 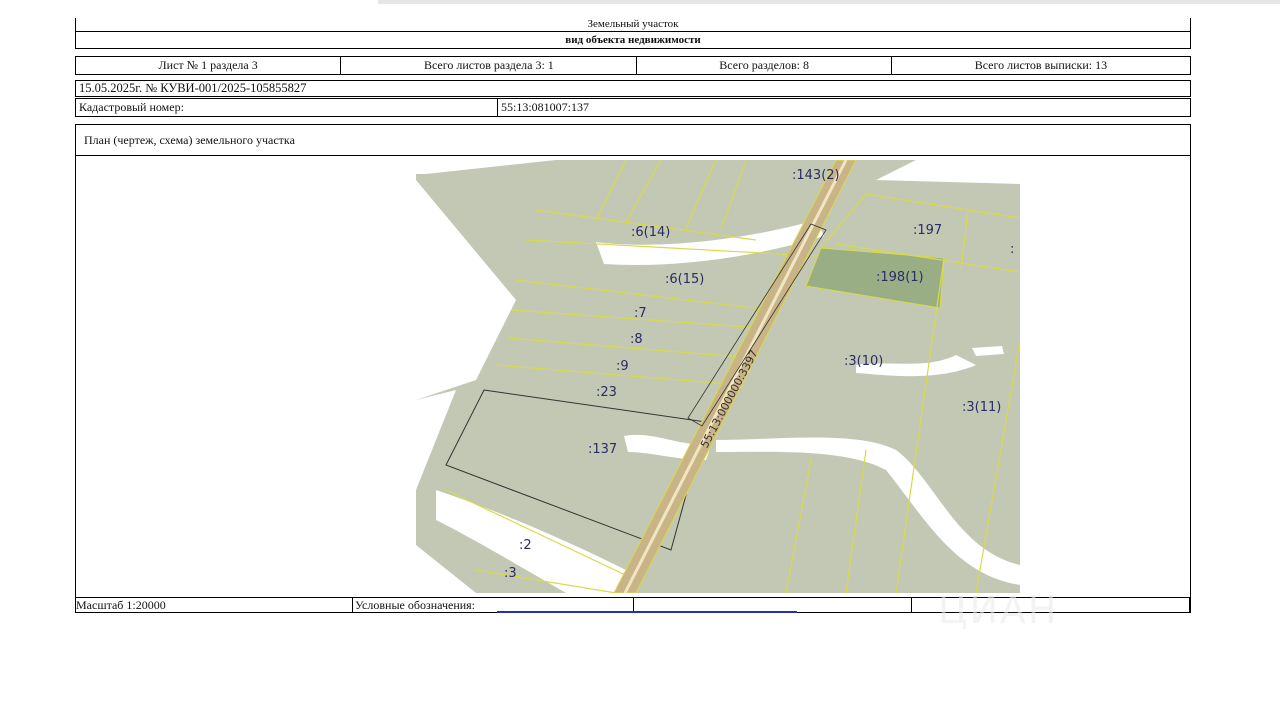 I want to click on plan-label: План (чертеж, схема) земельного участка, so click(x=633, y=140).